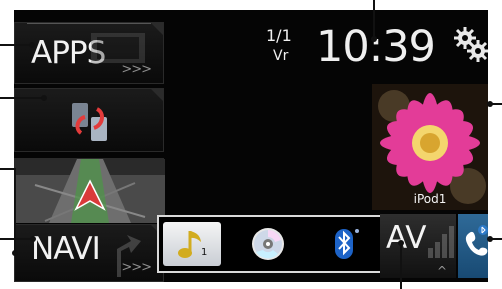 This screenshot has width=502, height=289. I want to click on phone-tile, so click(473, 246).